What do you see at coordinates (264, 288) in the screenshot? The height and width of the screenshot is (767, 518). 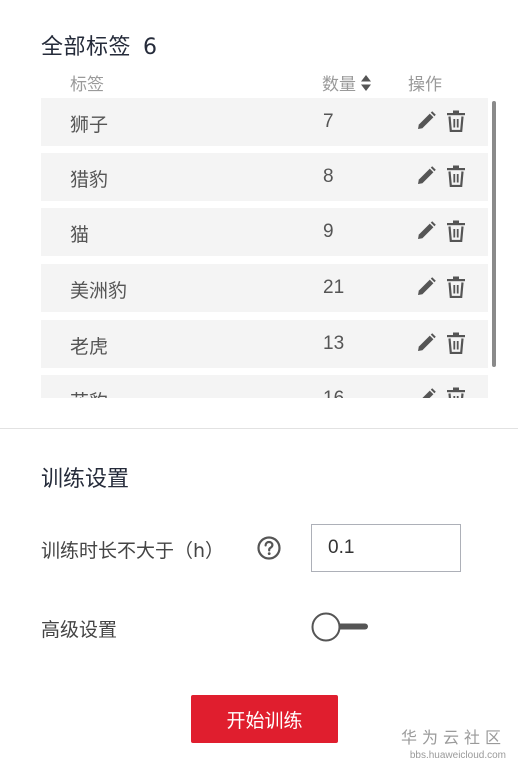 I see `table-row: 美洲豹 21` at bounding box center [264, 288].